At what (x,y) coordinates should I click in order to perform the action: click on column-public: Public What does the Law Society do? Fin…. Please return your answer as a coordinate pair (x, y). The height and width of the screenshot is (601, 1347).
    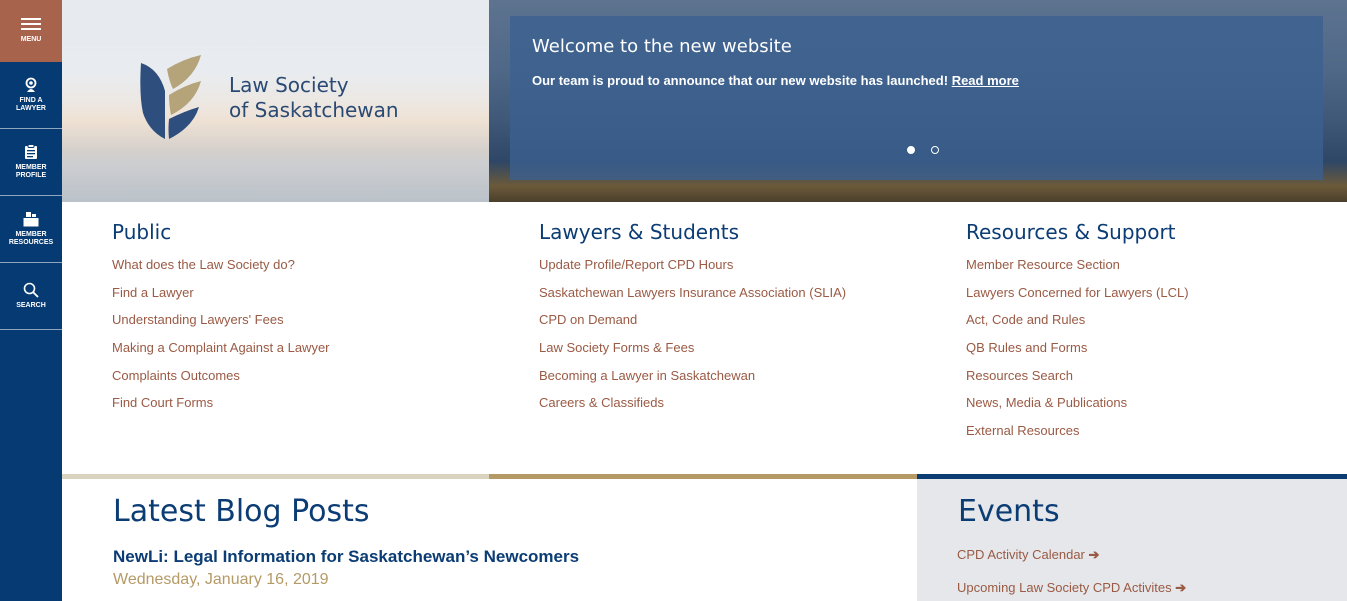
    Looking at the image, I should click on (221, 322).